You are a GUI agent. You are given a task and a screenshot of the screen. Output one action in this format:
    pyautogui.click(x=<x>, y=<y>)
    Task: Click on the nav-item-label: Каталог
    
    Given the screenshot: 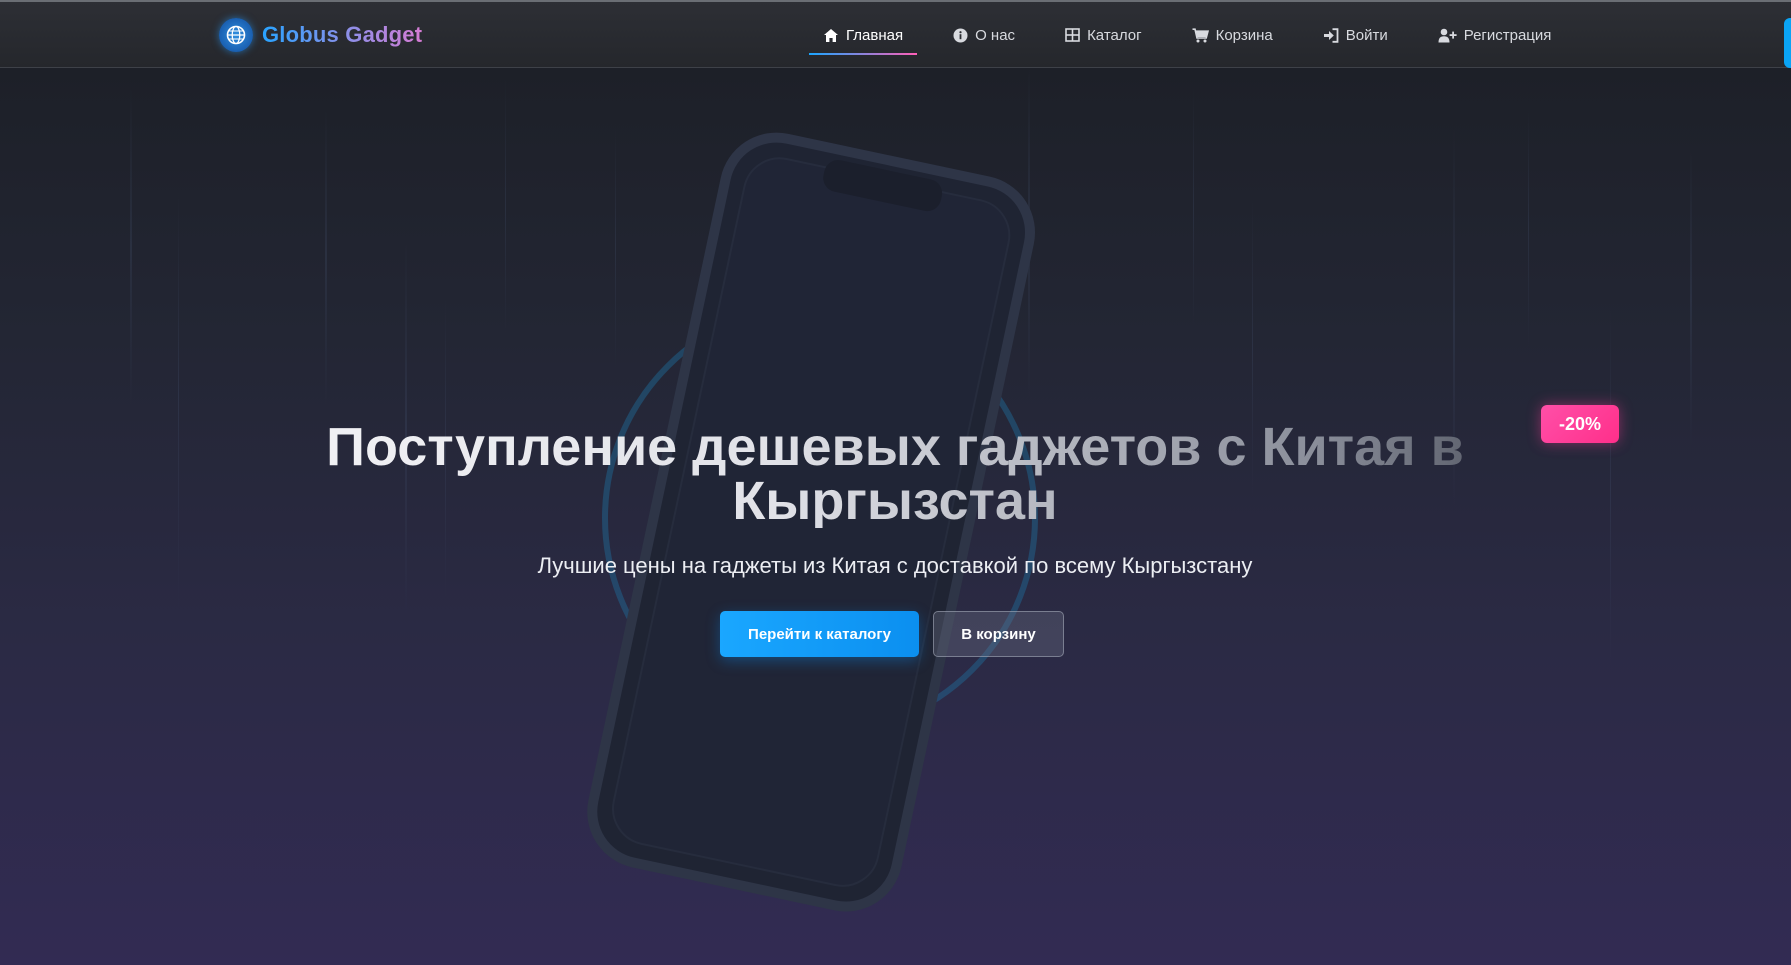 What is the action you would take?
    pyautogui.click(x=1114, y=35)
    